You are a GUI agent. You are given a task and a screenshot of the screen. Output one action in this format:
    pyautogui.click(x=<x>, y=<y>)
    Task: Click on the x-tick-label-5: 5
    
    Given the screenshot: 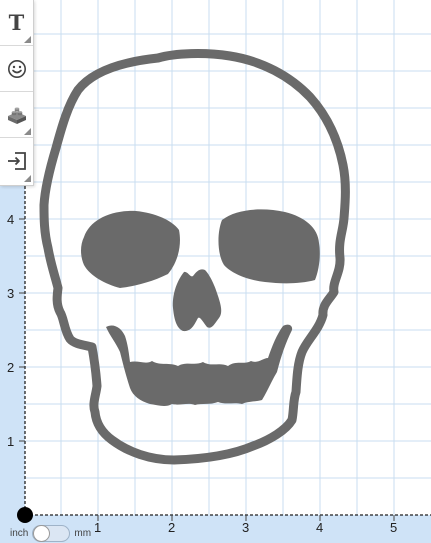 What is the action you would take?
    pyautogui.click(x=394, y=527)
    